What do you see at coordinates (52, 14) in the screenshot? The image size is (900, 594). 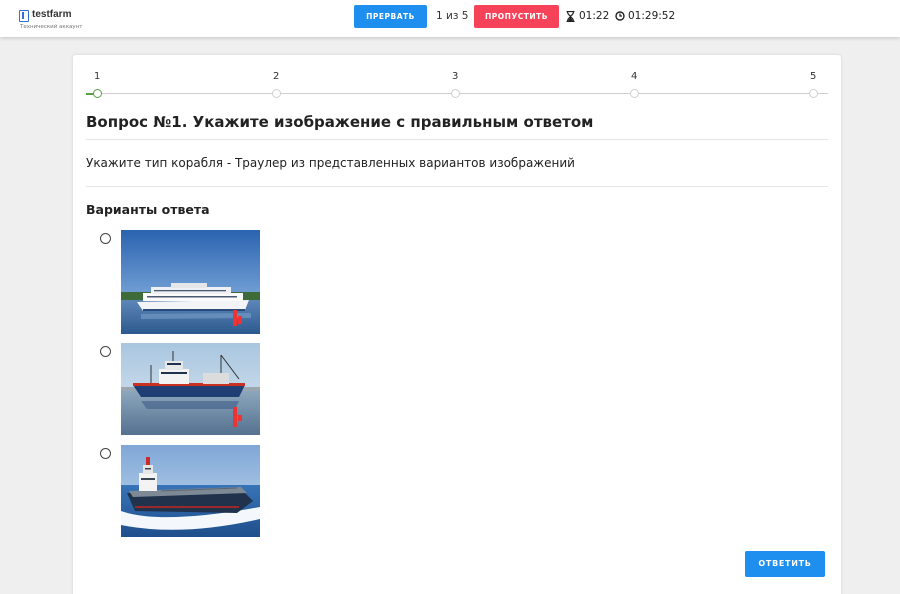 I see `logo-text: testfarm` at bounding box center [52, 14].